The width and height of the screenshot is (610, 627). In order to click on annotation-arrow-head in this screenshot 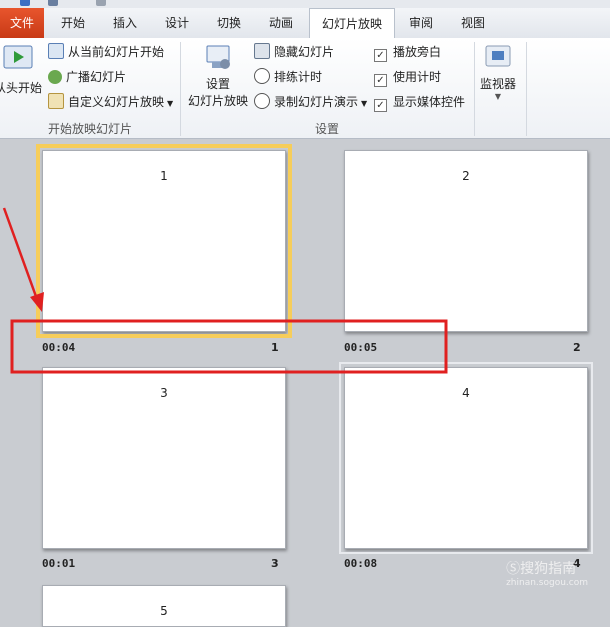, I will do `click(37, 302)`.